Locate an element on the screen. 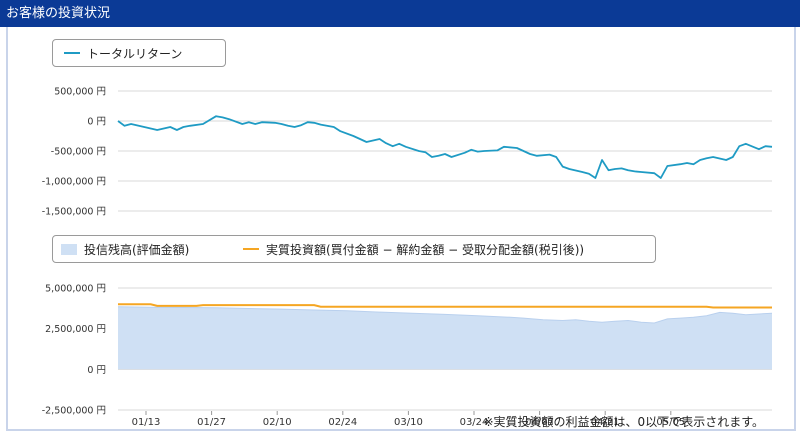 This screenshot has height=431, width=800. balance-y-tick-label: 5,000,000 円 is located at coordinates (75, 289).